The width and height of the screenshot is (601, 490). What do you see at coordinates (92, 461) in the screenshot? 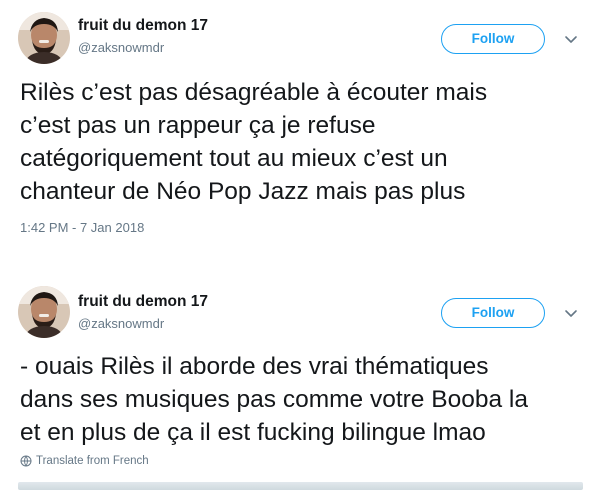
I see `translate-label: Translate from French` at bounding box center [92, 461].